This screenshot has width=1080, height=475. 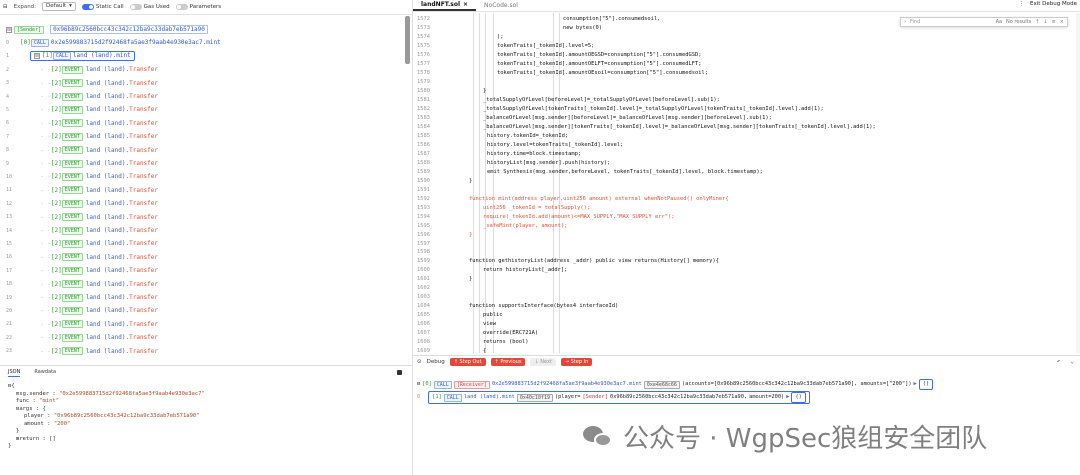 I want to click on code-line: 1579, so click(x=743, y=82).